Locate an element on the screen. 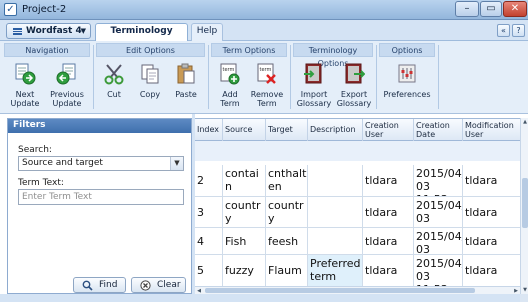 The width and height of the screenshot is (528, 302). copy-icon is located at coordinates (150, 74).